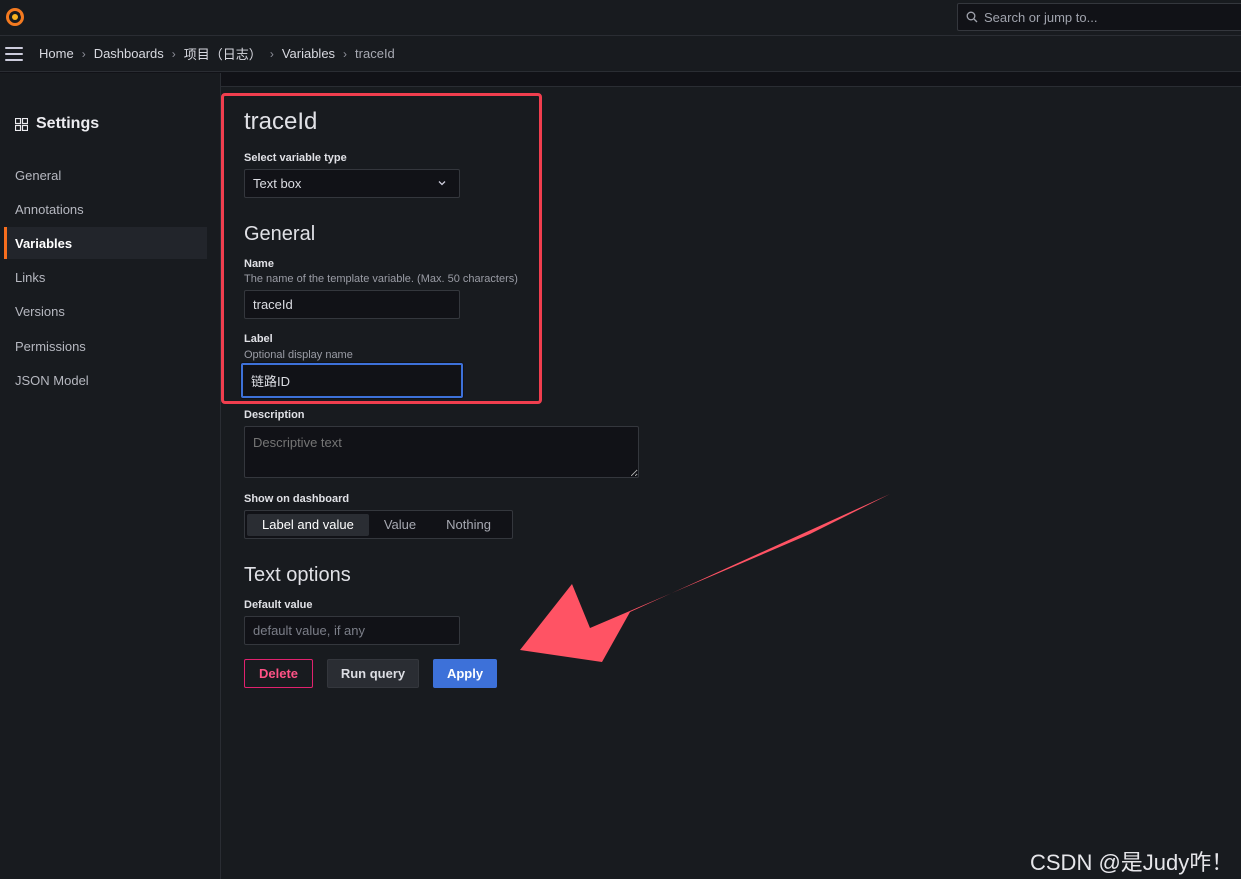 Image resolution: width=1241 pixels, height=879 pixels. I want to click on name-label: Name, so click(259, 264).